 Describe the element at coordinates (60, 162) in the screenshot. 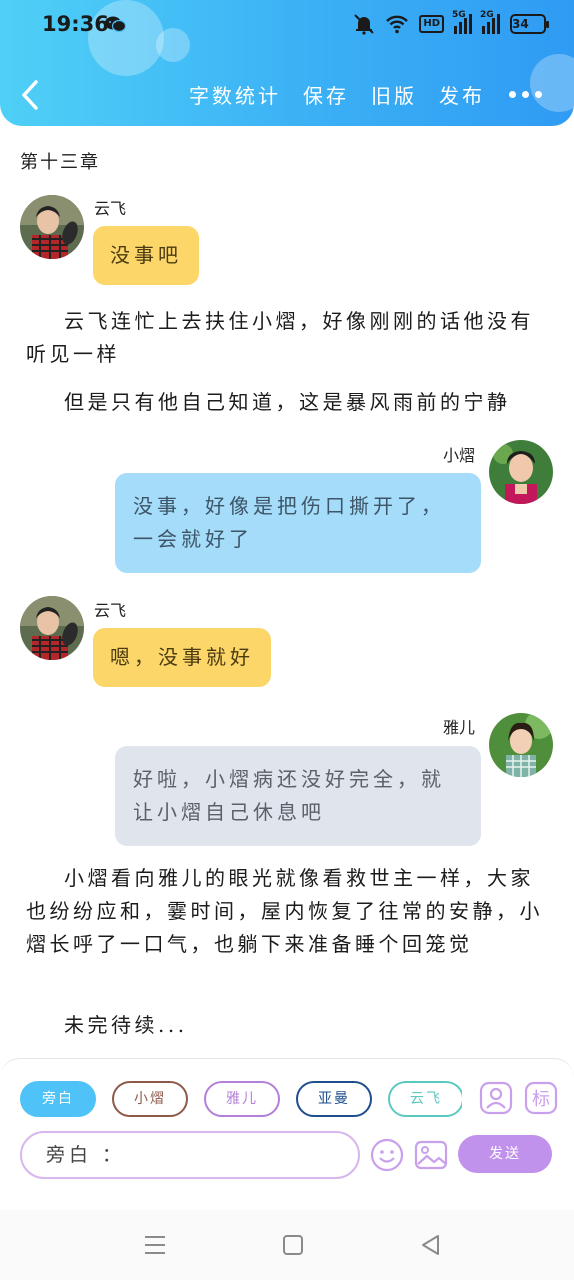

I see `chapter-title: 第十三章` at that location.